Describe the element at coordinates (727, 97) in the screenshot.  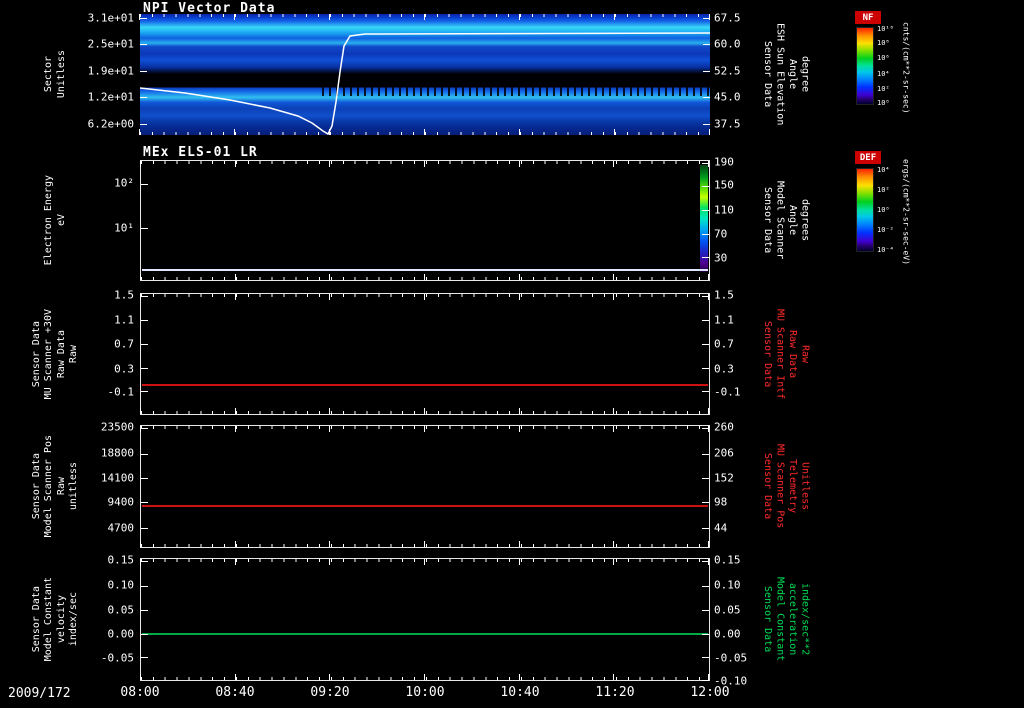
I see `y-tick-label: 45.0` at that location.